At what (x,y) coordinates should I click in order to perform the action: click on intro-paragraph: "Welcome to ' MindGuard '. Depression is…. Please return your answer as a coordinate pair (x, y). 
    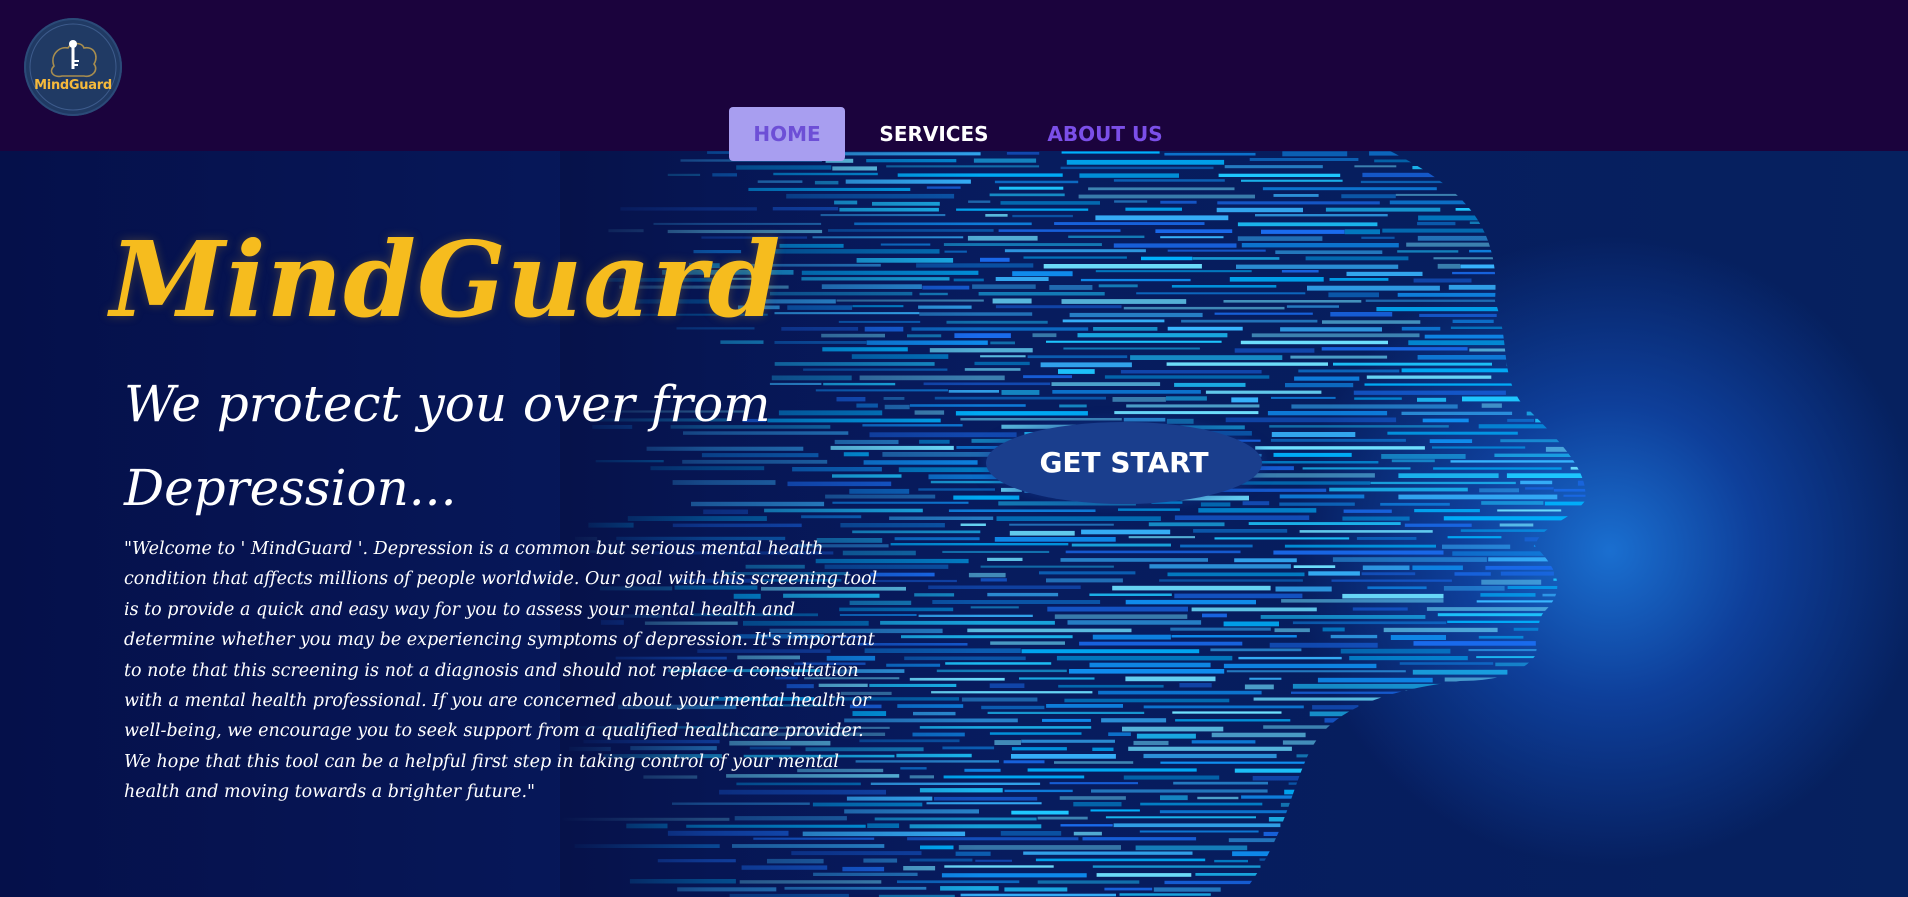
    Looking at the image, I should click on (501, 671).